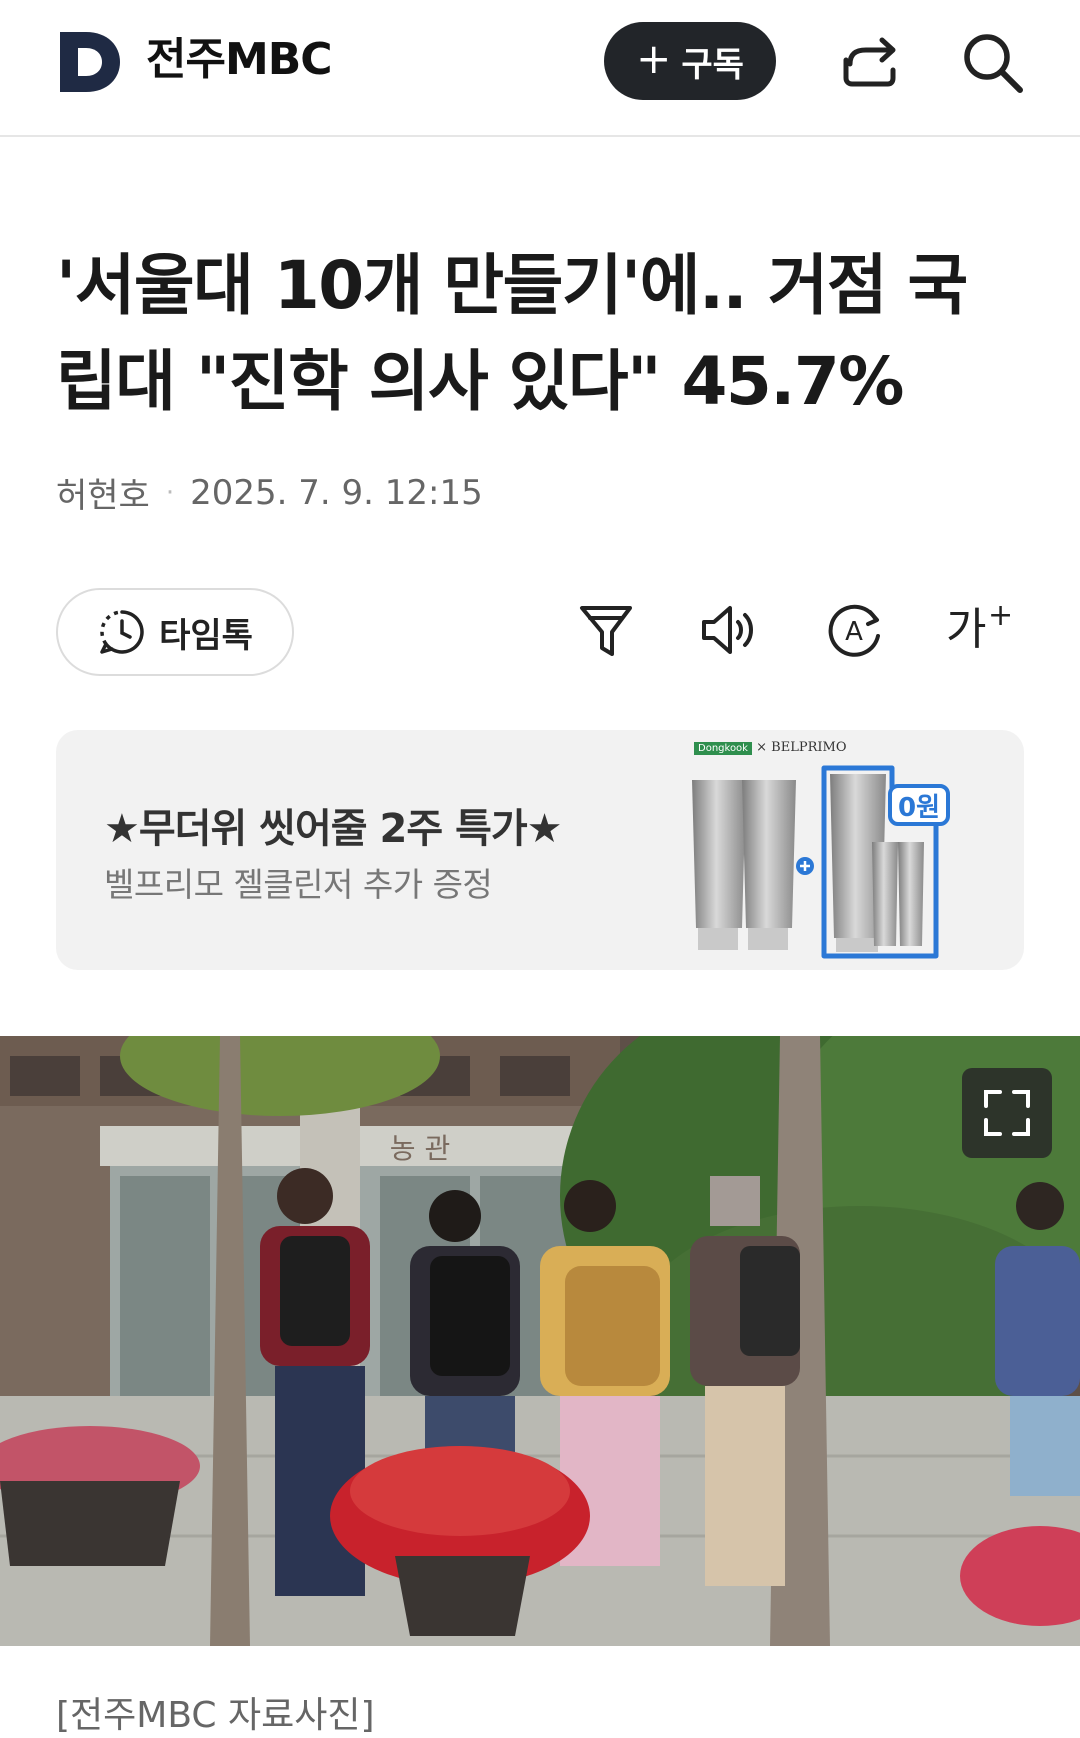 The width and height of the screenshot is (1080, 1738). I want to click on timetalk-clock-icon, so click(122, 632).